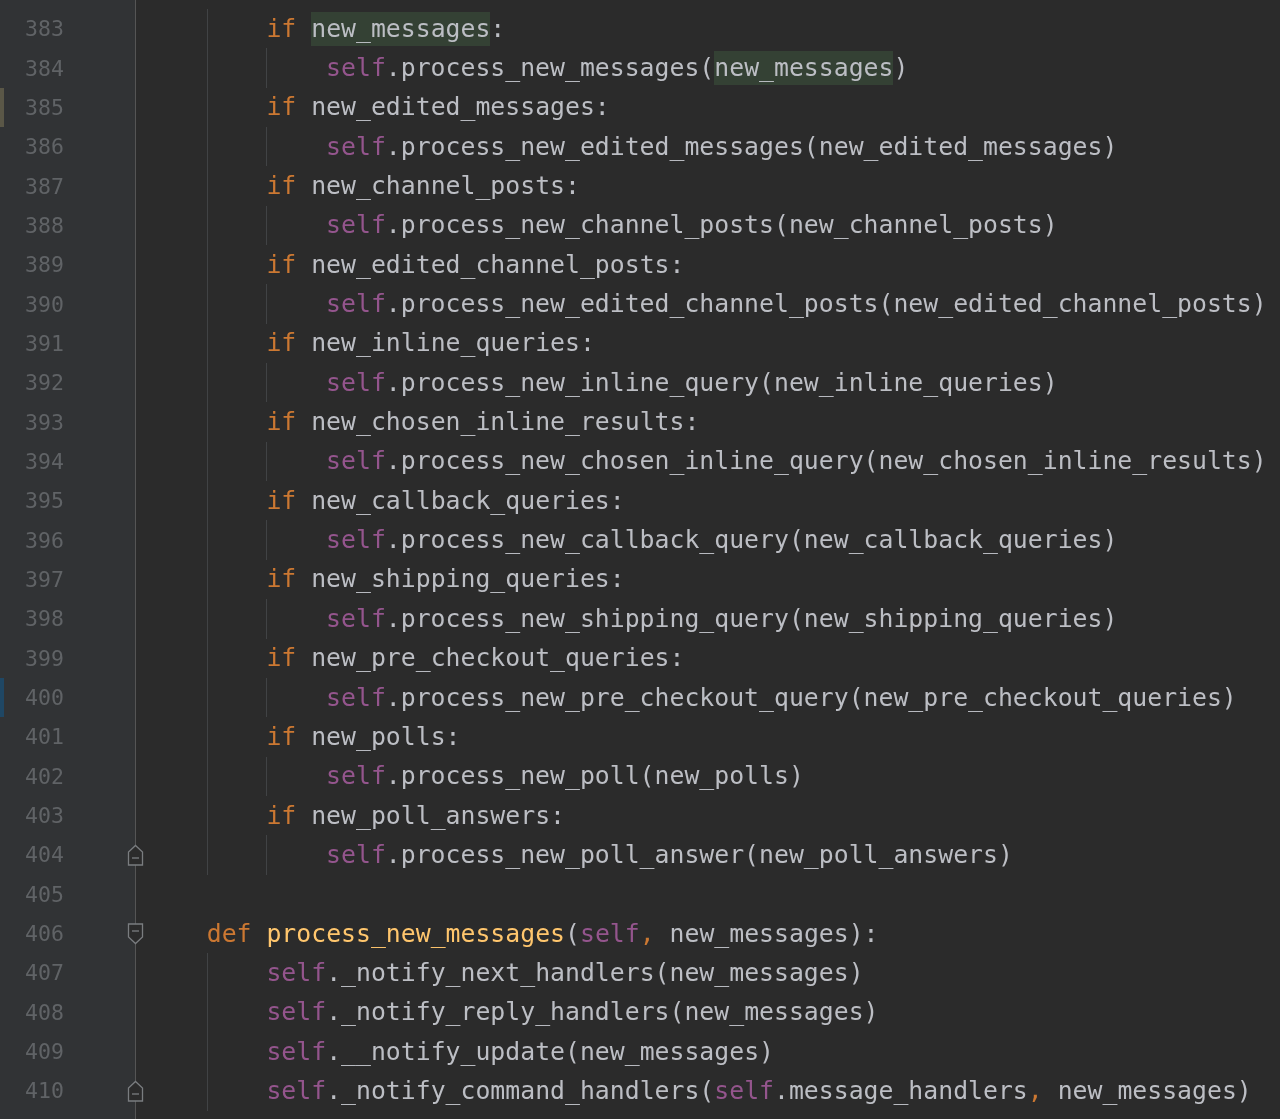  I want to click on code-line: if new_polls:, so click(363, 736).